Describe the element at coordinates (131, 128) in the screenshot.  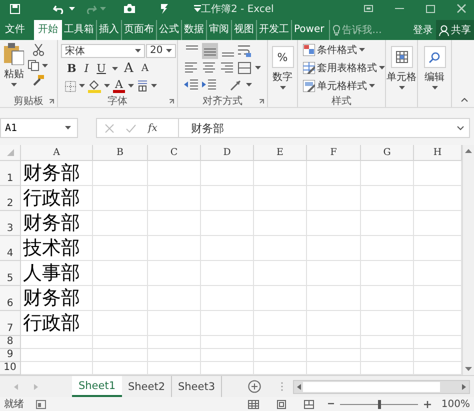
I see `enter-icon` at that location.